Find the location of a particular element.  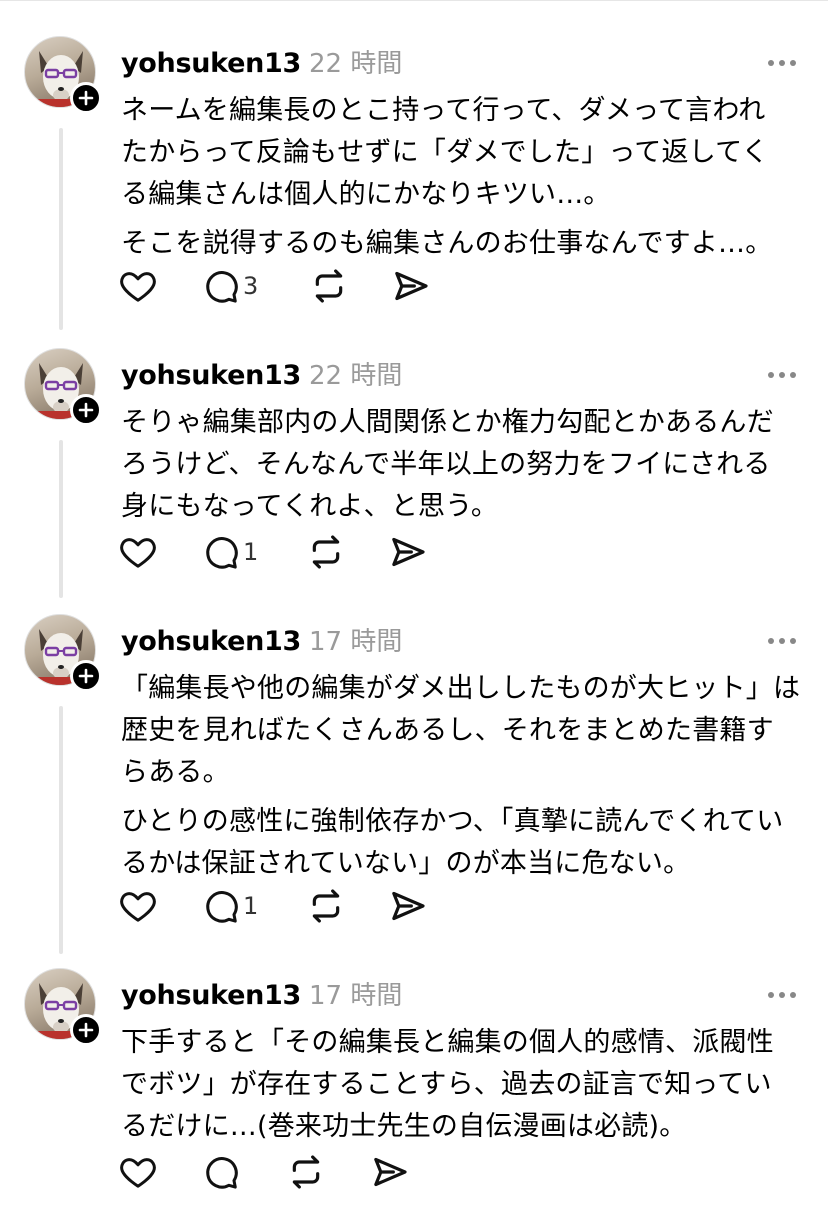

action-bar is located at coordinates (283, 1172).